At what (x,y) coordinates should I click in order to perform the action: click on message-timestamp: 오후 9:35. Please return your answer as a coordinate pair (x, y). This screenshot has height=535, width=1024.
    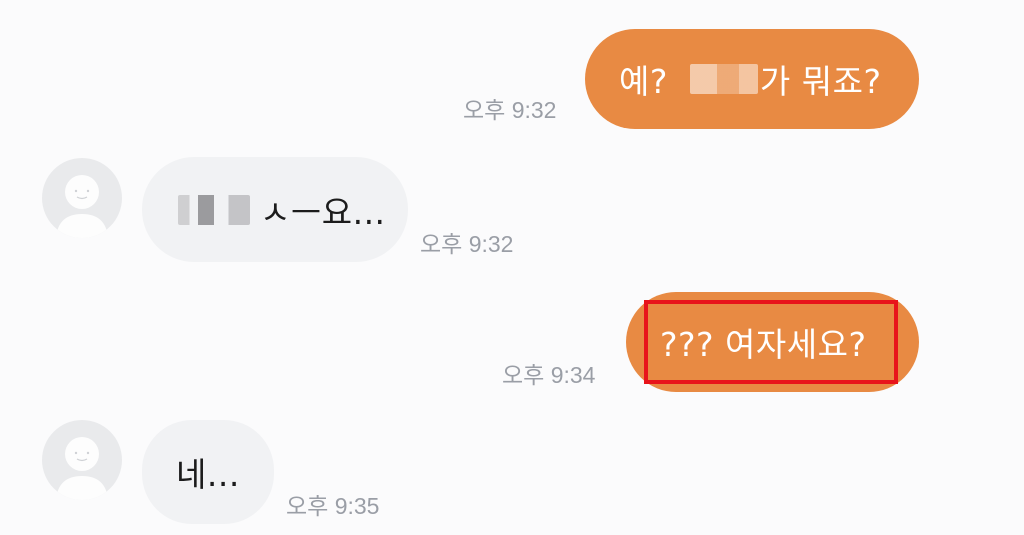
    Looking at the image, I should click on (333, 506).